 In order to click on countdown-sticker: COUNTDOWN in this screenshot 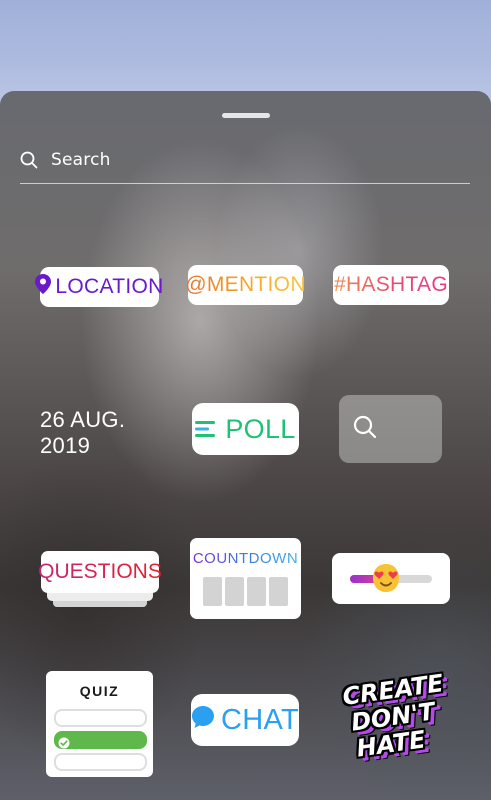, I will do `click(245, 578)`.